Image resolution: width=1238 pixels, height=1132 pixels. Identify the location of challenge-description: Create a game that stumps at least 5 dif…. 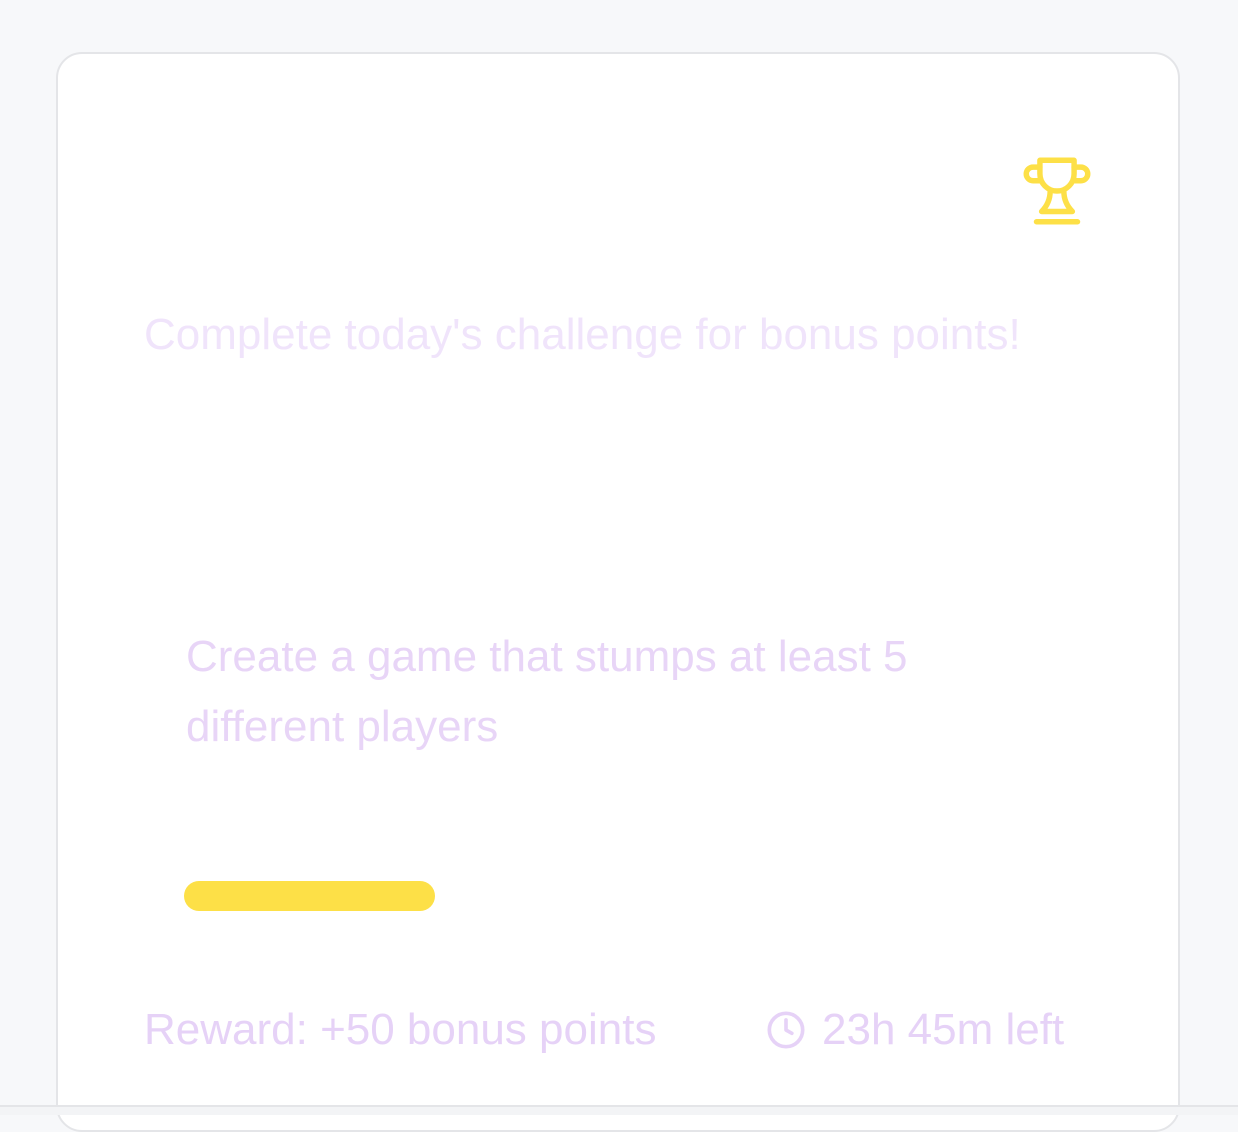
(547, 691).